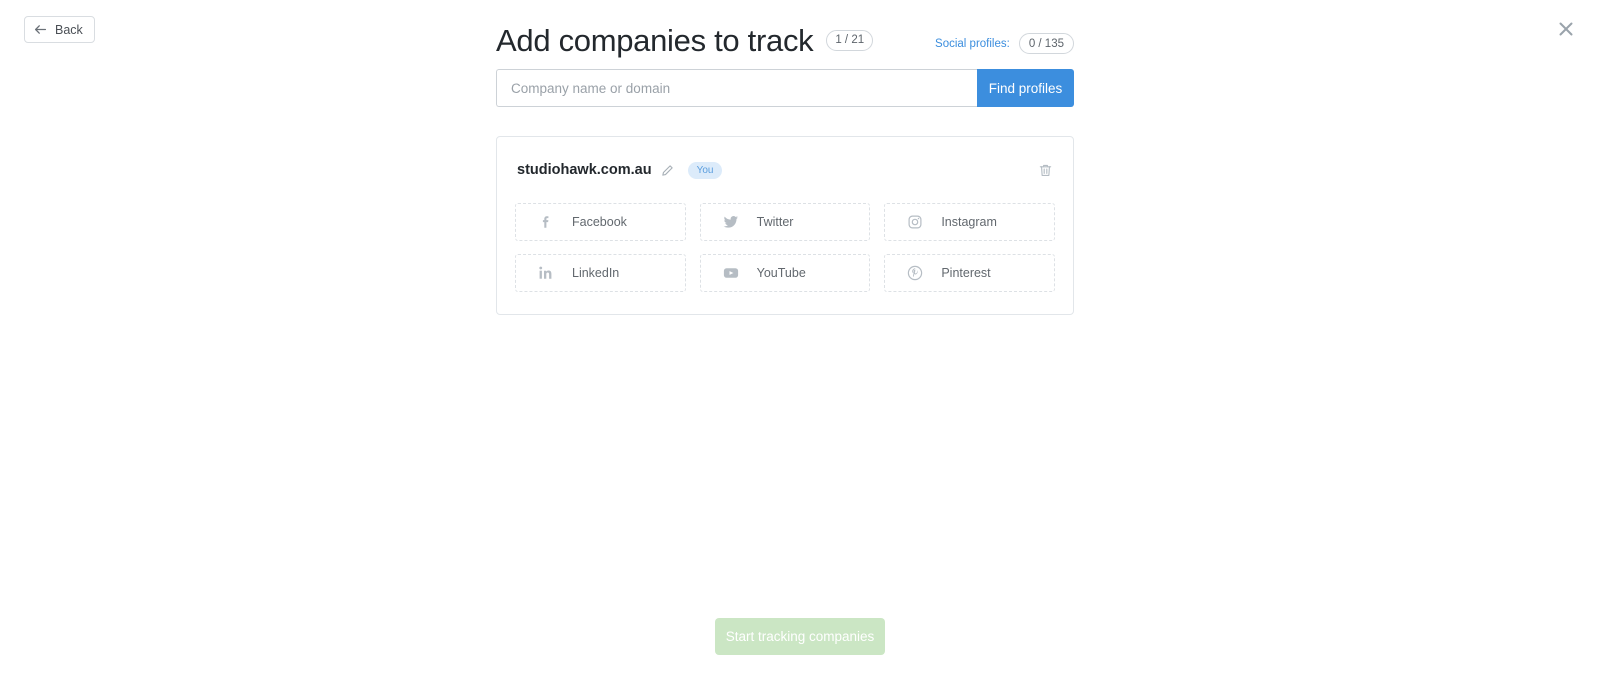 This screenshot has height=694, width=1600. Describe the element at coordinates (850, 40) in the screenshot. I see `company-count-badge: 1 / 21` at that location.